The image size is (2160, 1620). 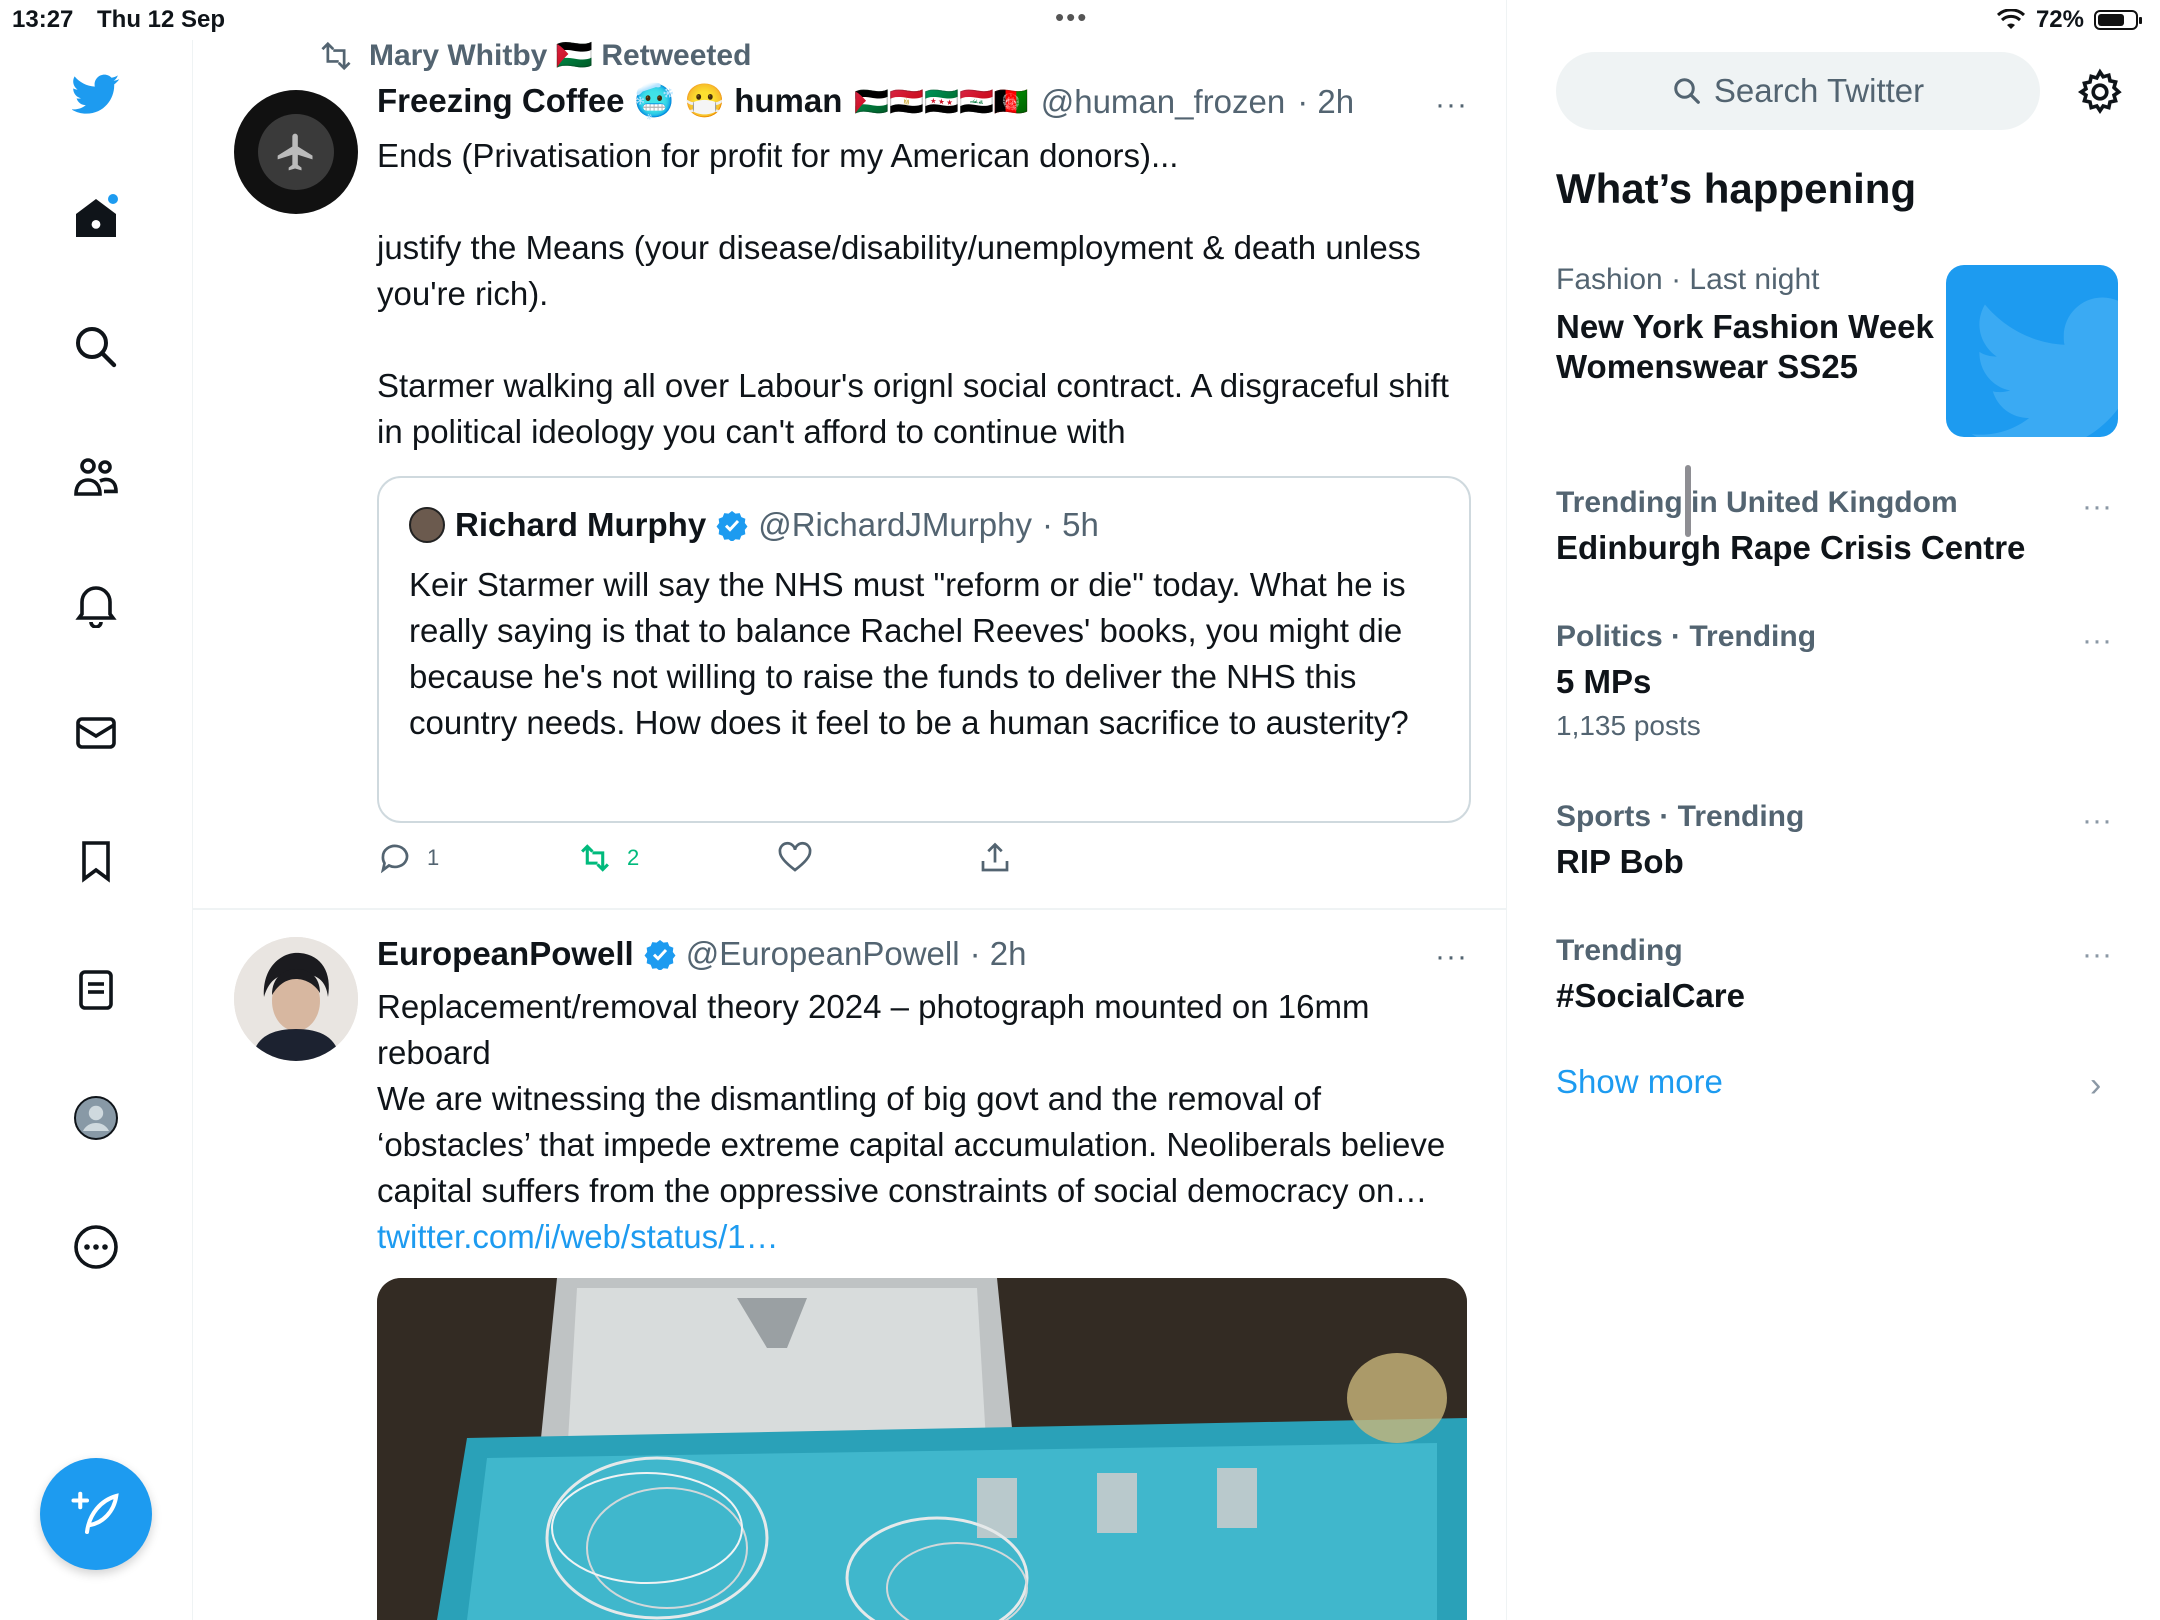 I want to click on trend-item: Politics · Trending 5 MPs 1,135 posts, so click(x=1816, y=681).